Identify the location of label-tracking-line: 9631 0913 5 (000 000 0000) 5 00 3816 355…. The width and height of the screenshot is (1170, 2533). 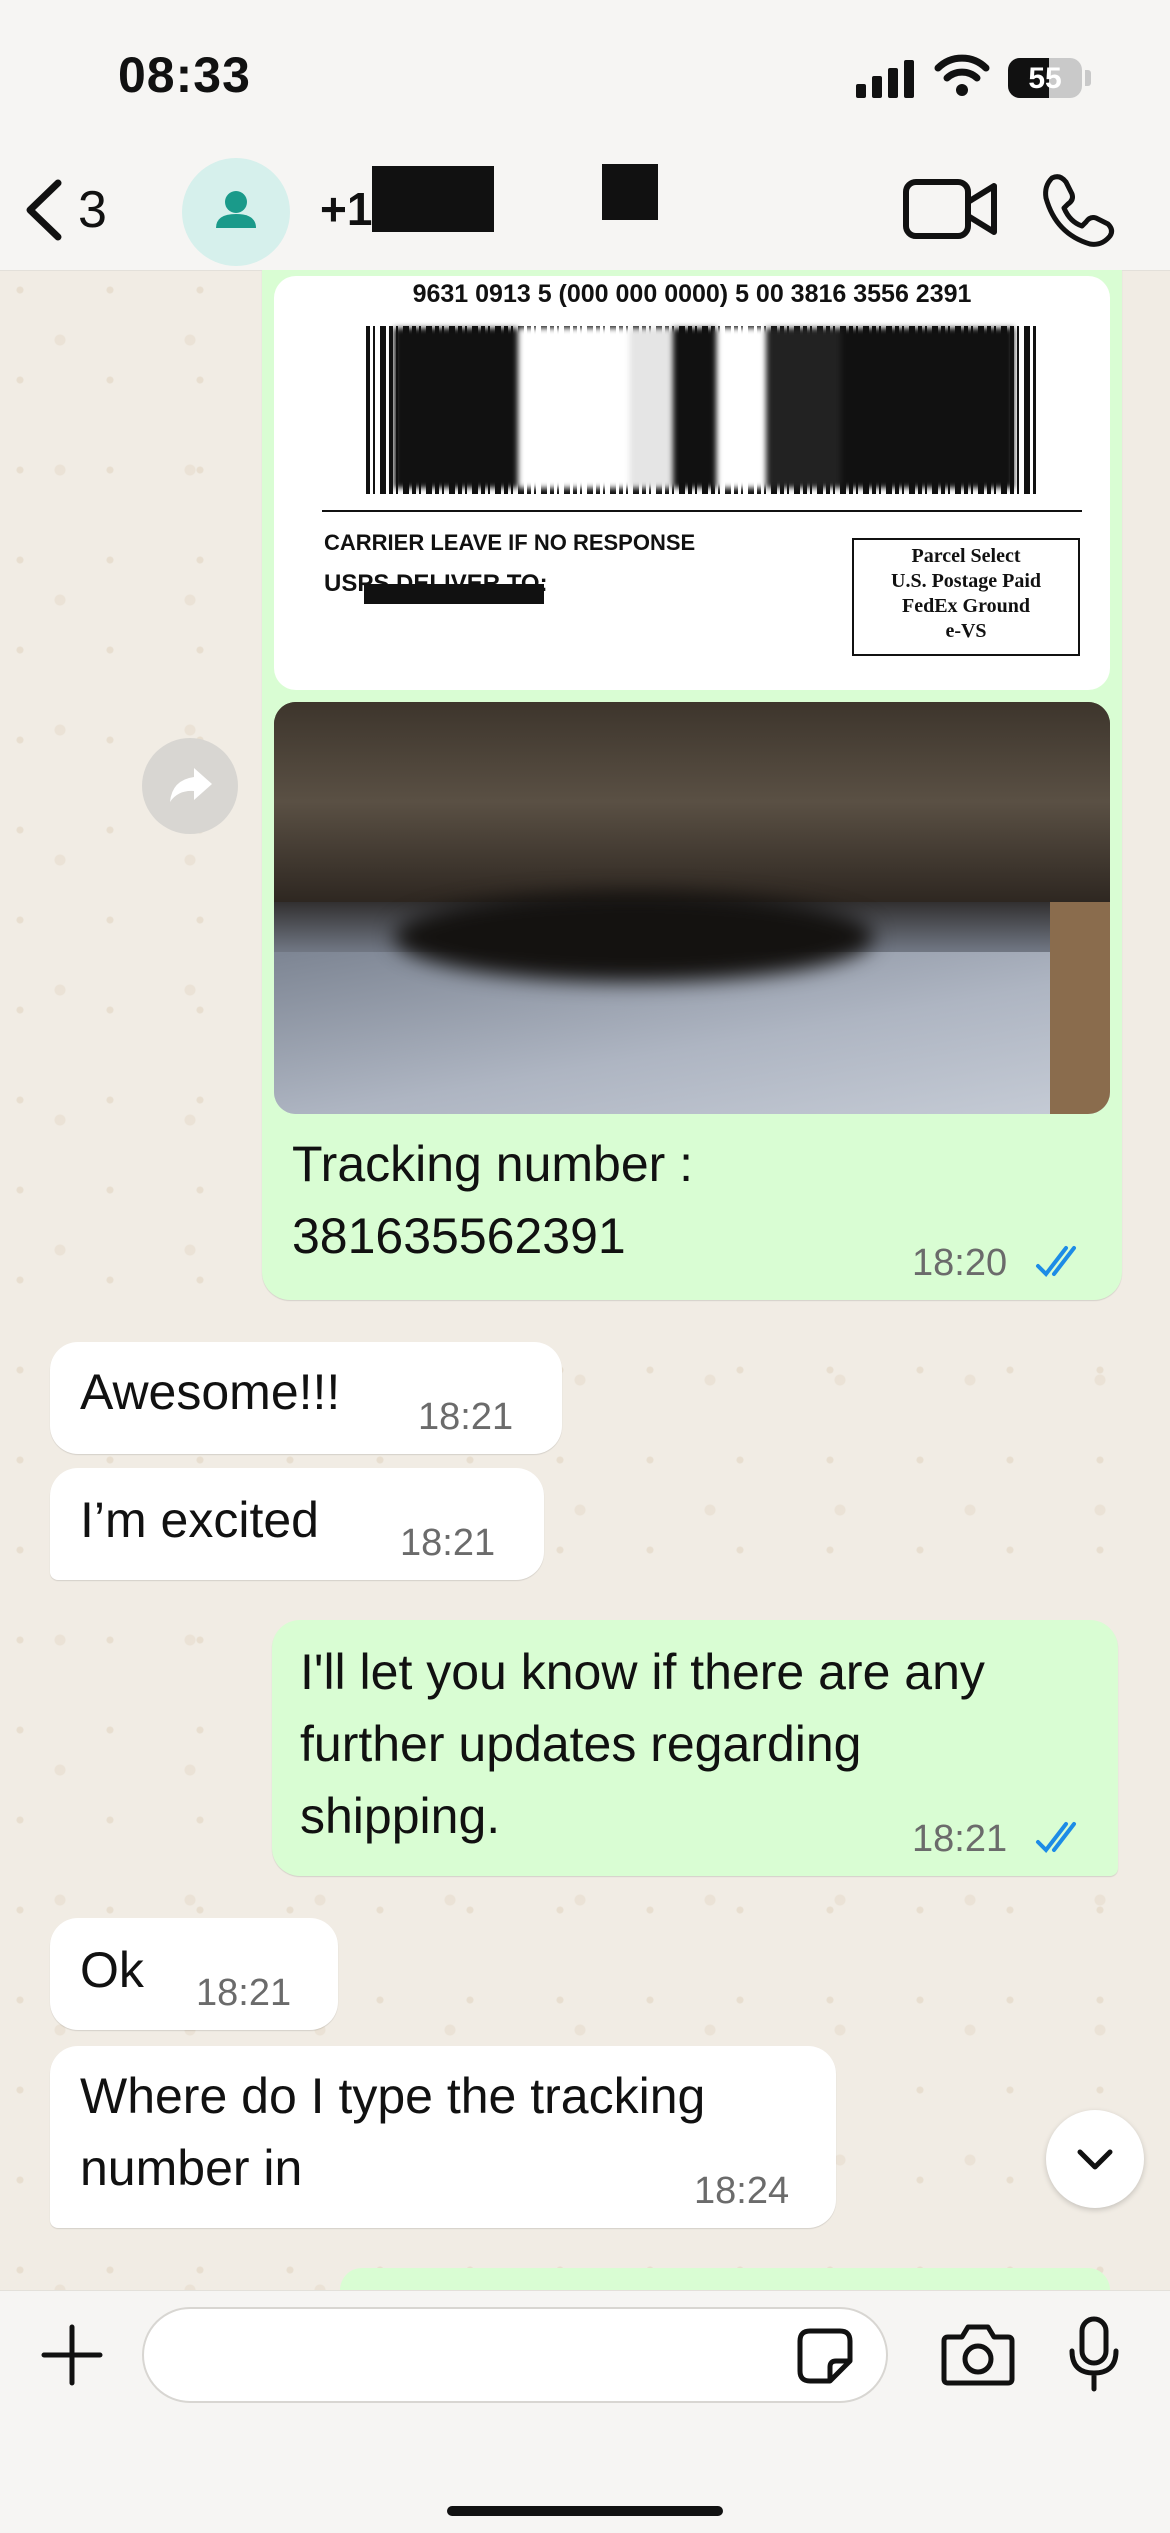
(692, 294).